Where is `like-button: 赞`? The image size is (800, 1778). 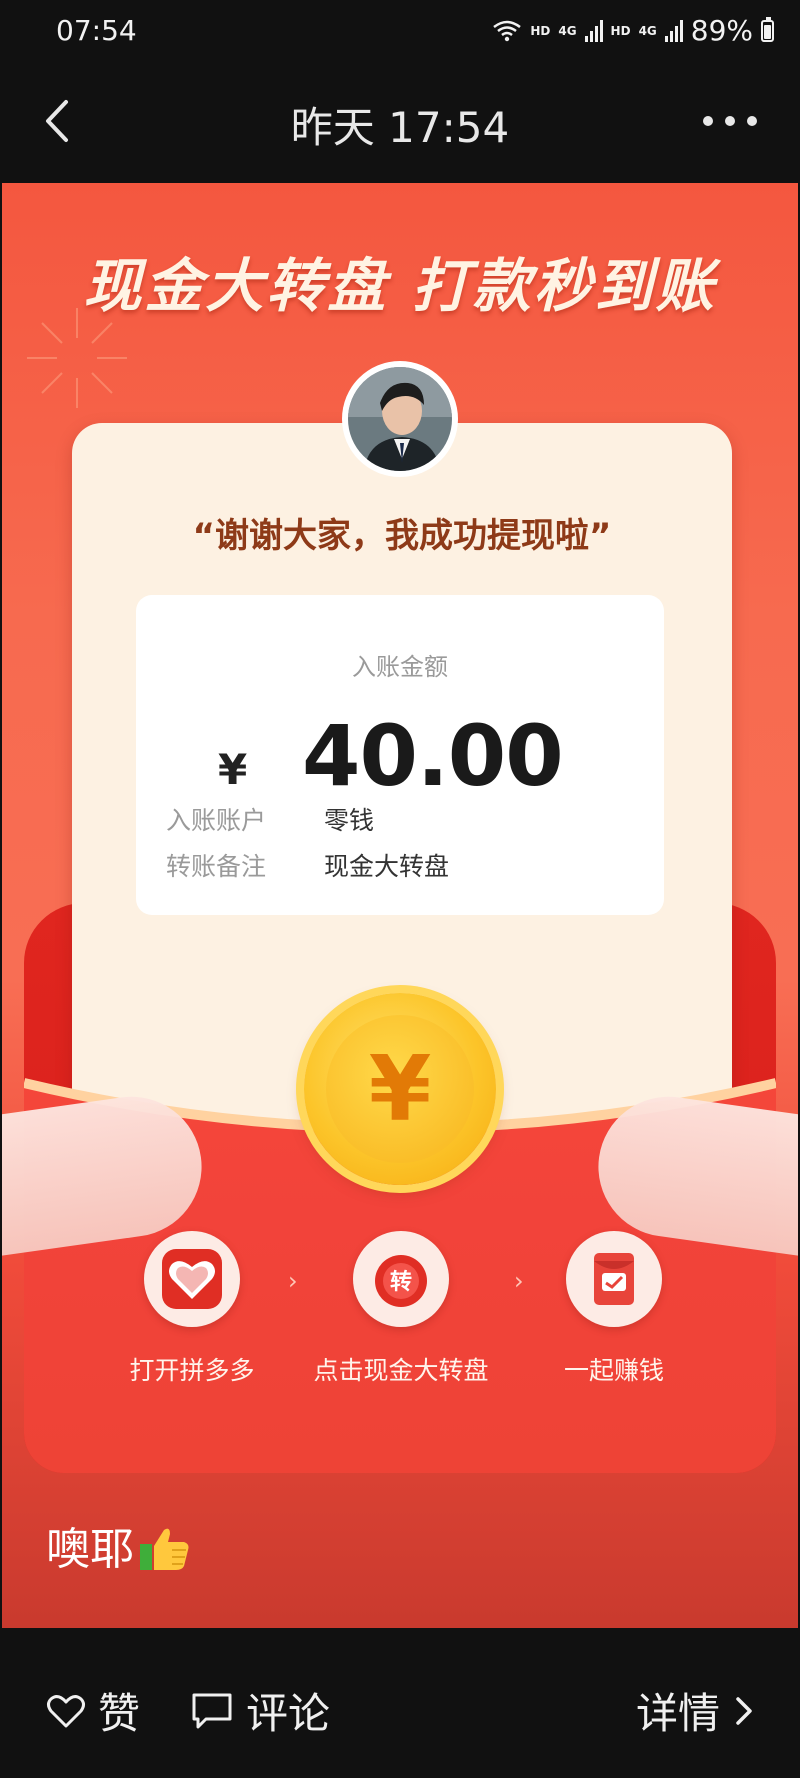
like-button: 赞 is located at coordinates (93, 1710).